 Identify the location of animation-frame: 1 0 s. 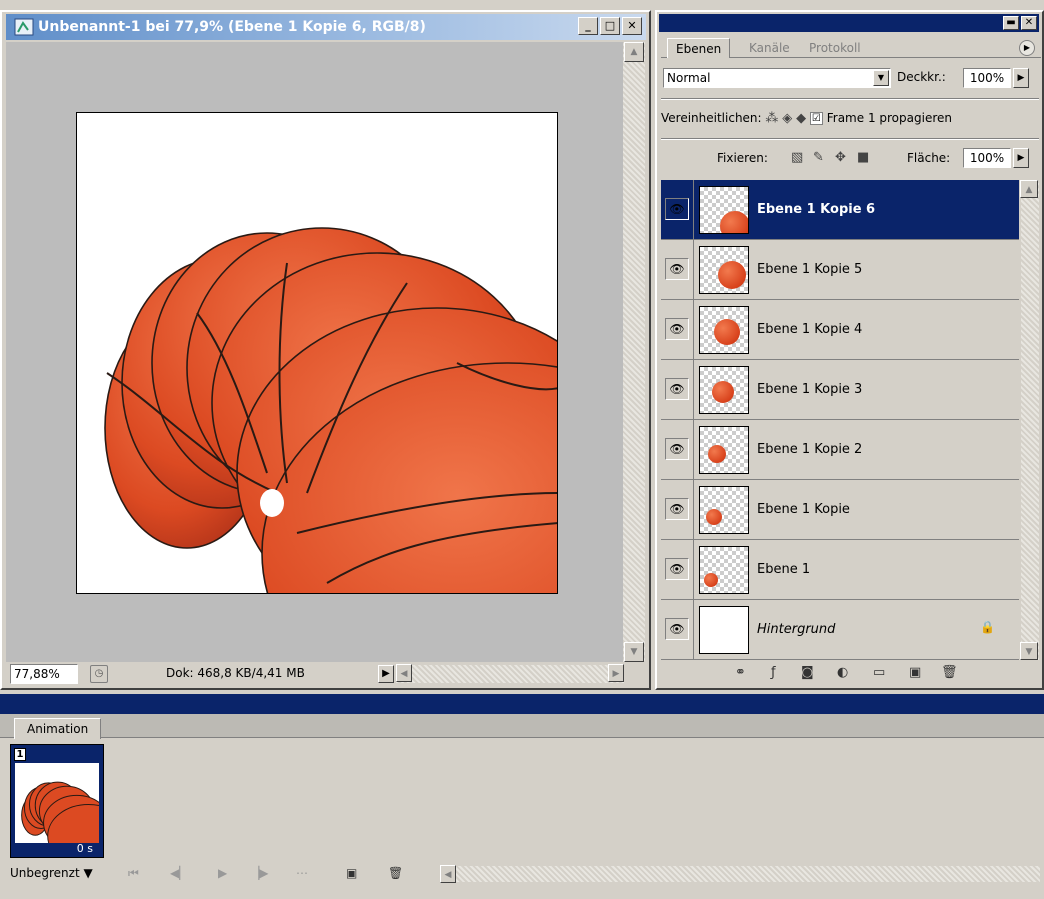
(57, 801).